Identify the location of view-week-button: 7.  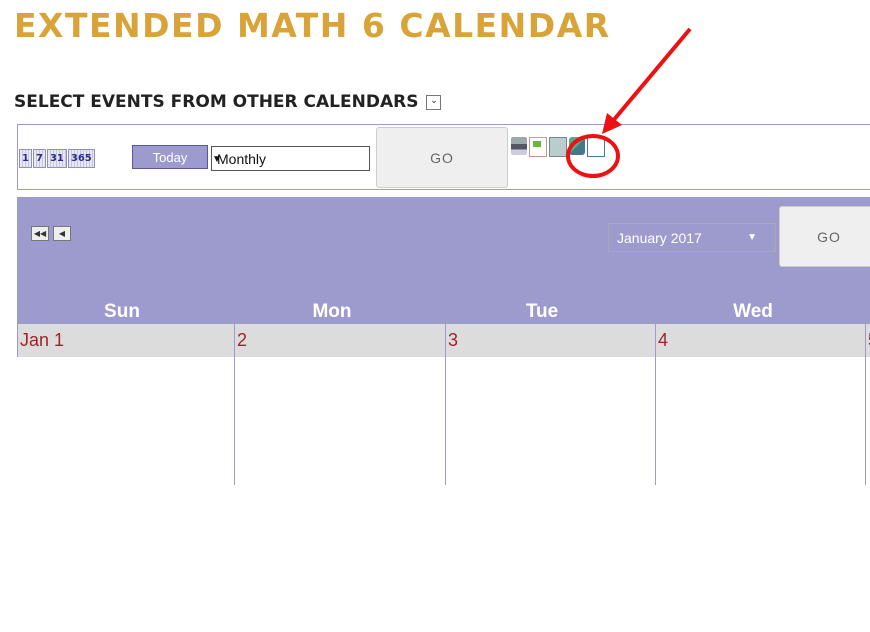
(39, 158).